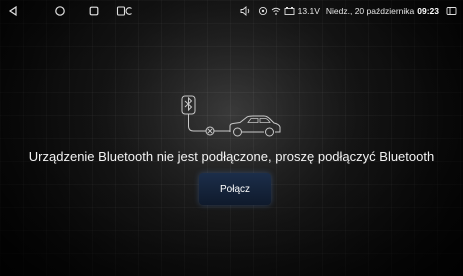 This screenshot has width=463, height=276. I want to click on voltage-text: 13.1V, so click(308, 11).